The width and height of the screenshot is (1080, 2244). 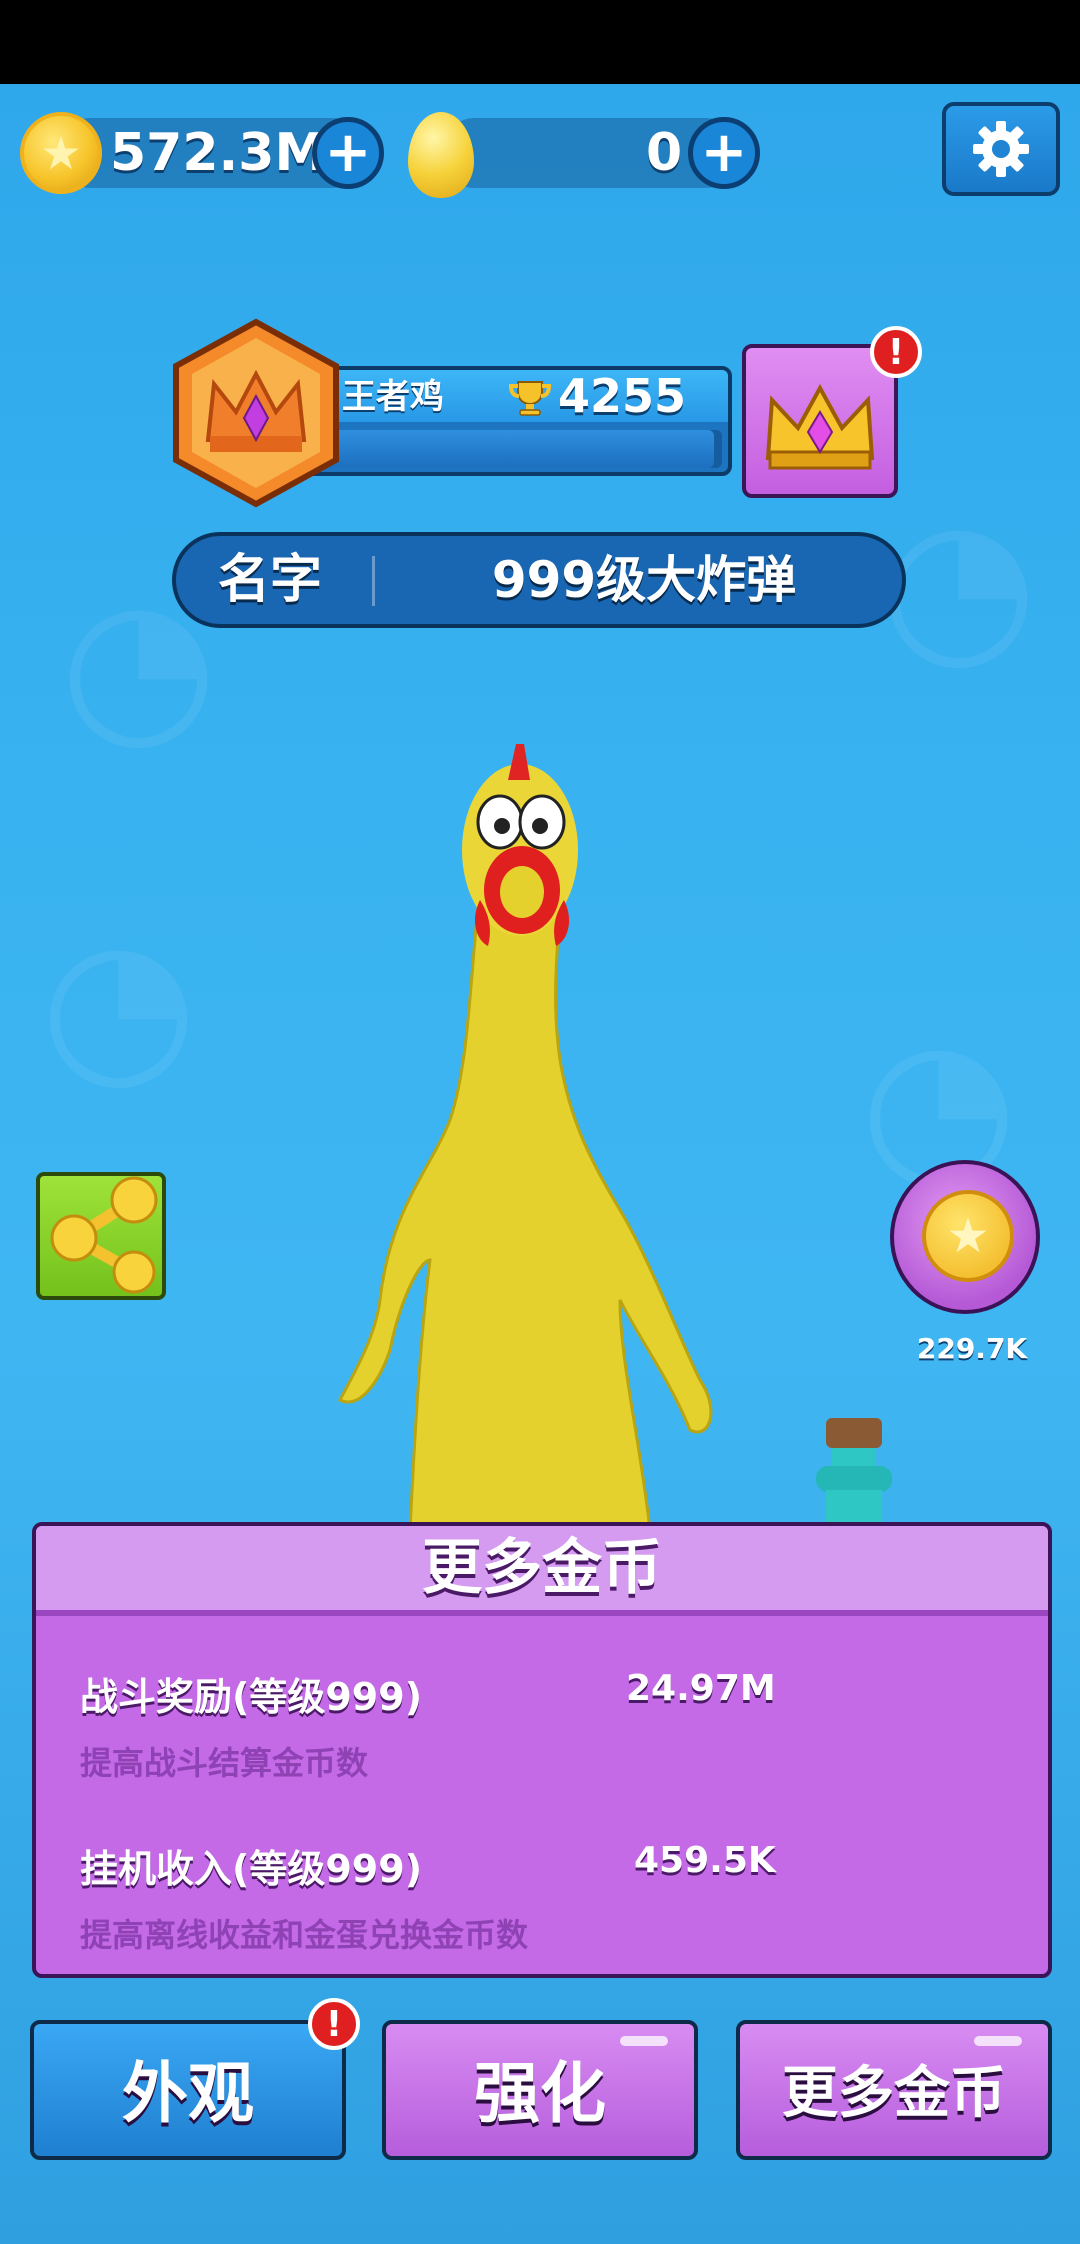 I want to click on rank-panel: 王者鸡 4255, so click(x=516, y=421).